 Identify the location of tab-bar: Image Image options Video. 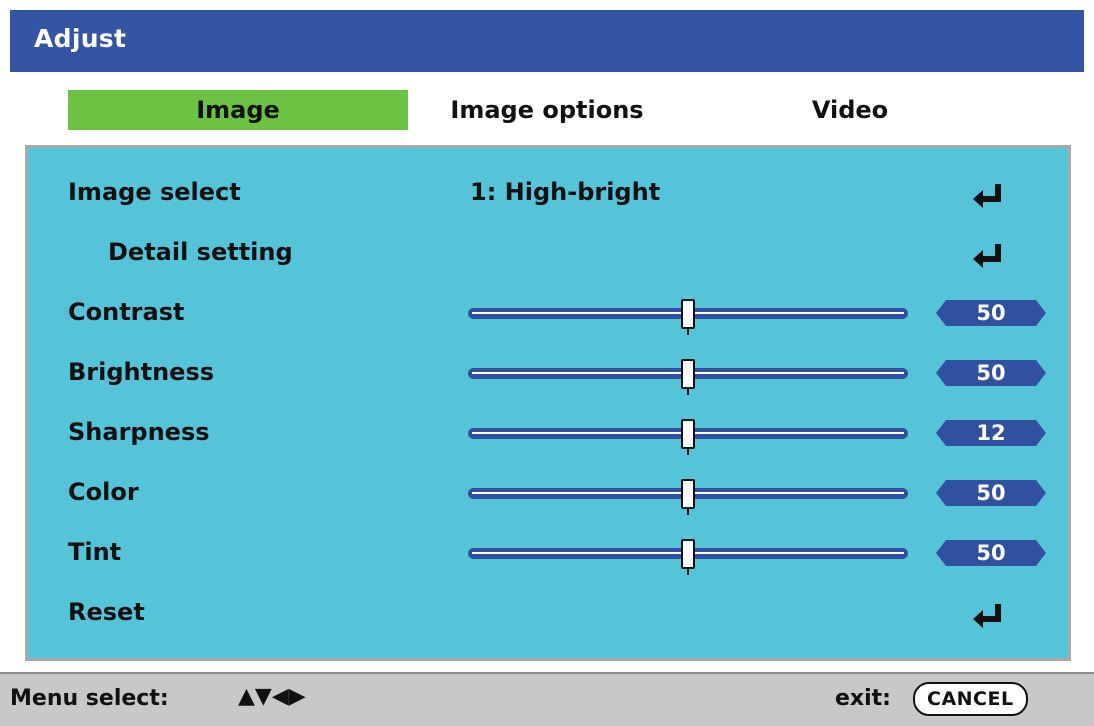
(547, 108).